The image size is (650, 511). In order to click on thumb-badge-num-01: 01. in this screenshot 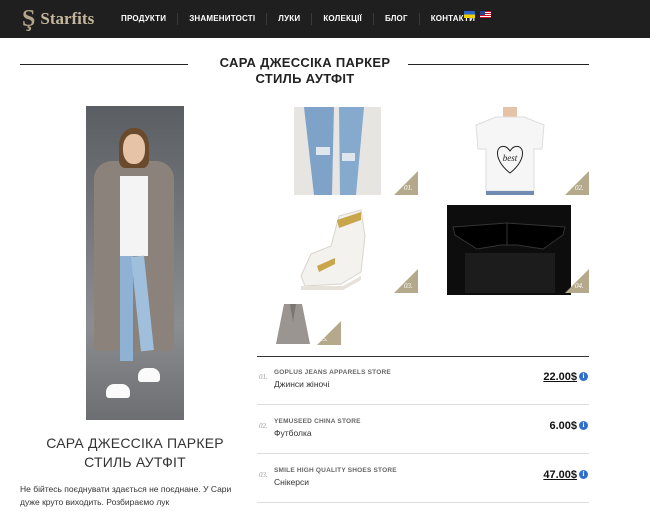, I will do `click(408, 188)`.